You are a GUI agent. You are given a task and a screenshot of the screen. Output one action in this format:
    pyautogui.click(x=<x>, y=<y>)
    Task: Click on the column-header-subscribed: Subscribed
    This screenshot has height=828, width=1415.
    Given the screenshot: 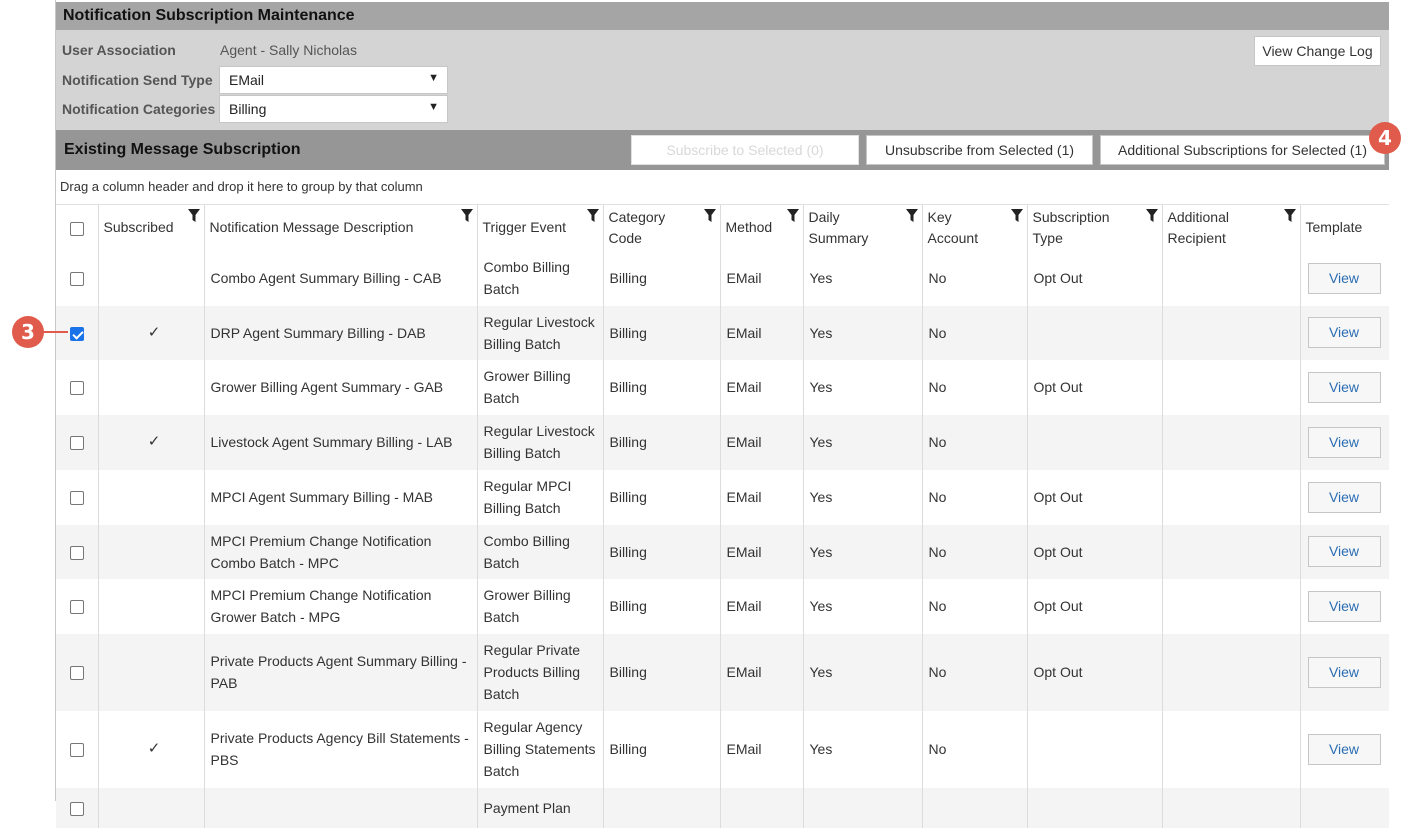 What is the action you would take?
    pyautogui.click(x=150, y=227)
    